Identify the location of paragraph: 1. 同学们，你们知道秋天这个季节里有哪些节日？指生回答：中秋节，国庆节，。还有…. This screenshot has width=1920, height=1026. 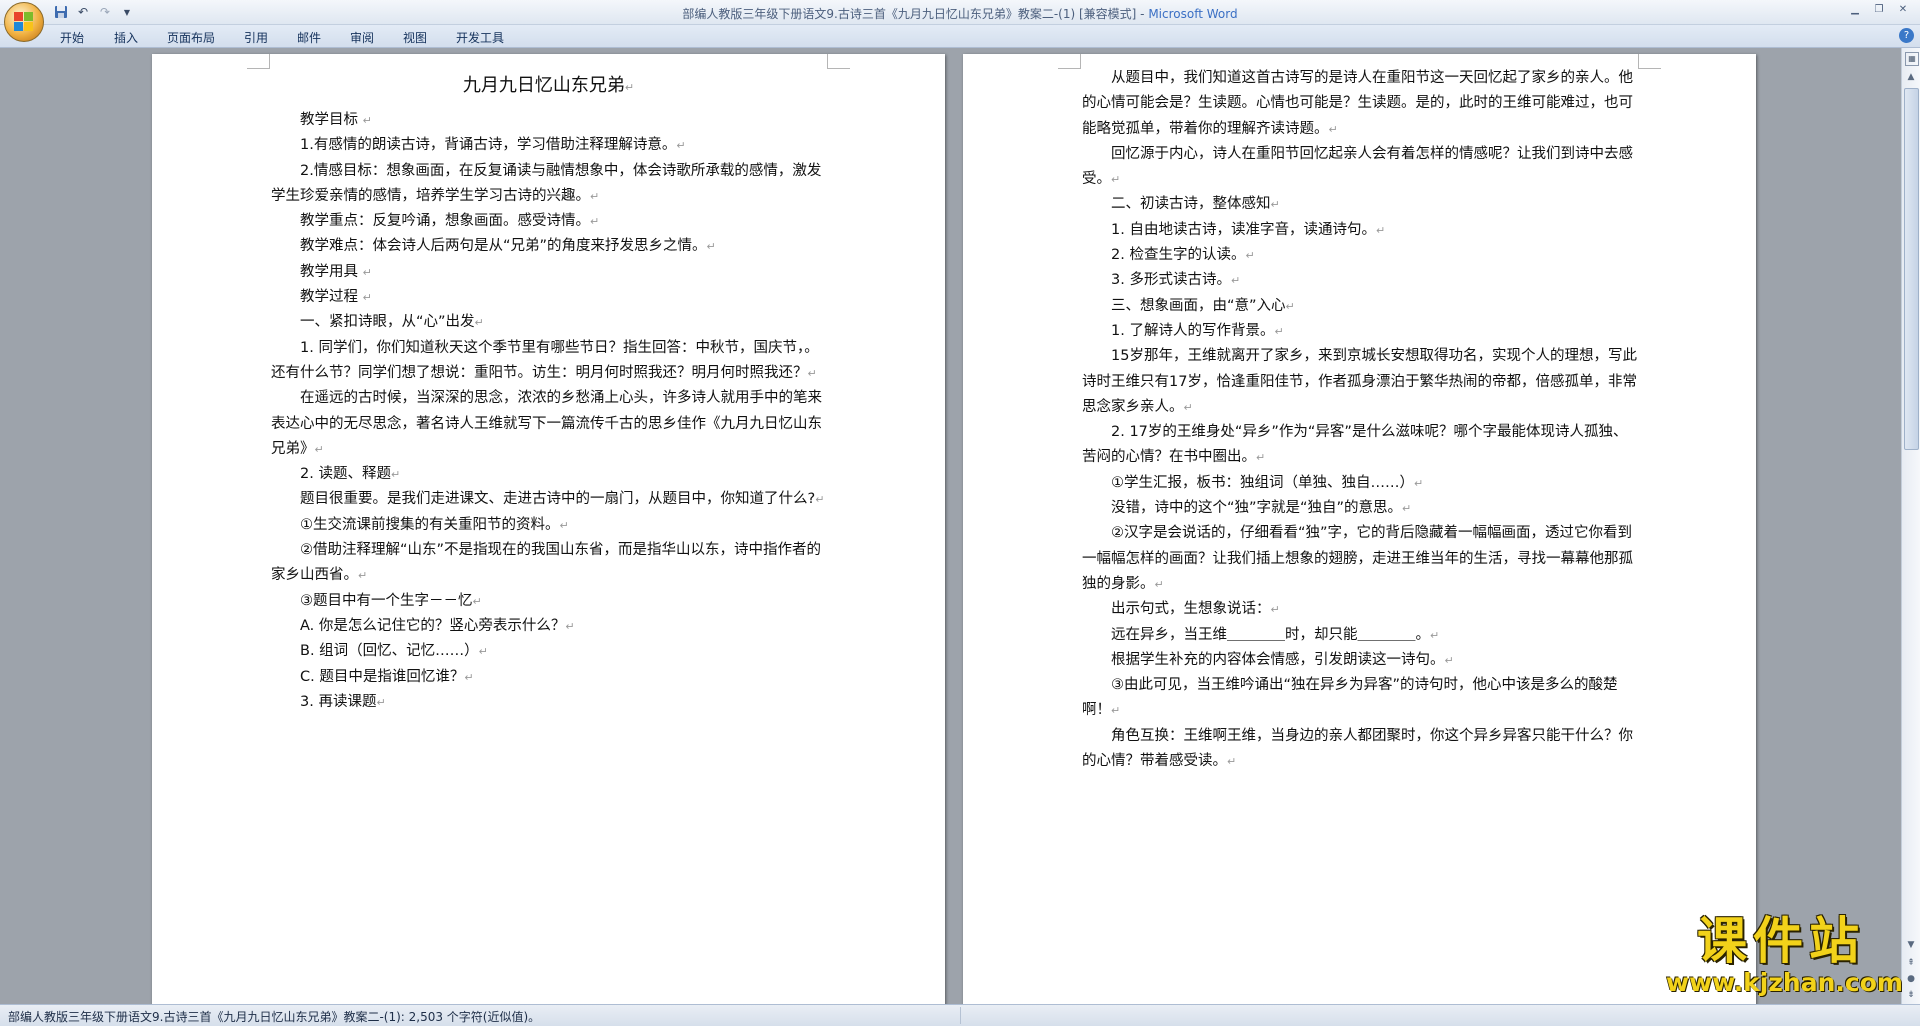
(548, 361).